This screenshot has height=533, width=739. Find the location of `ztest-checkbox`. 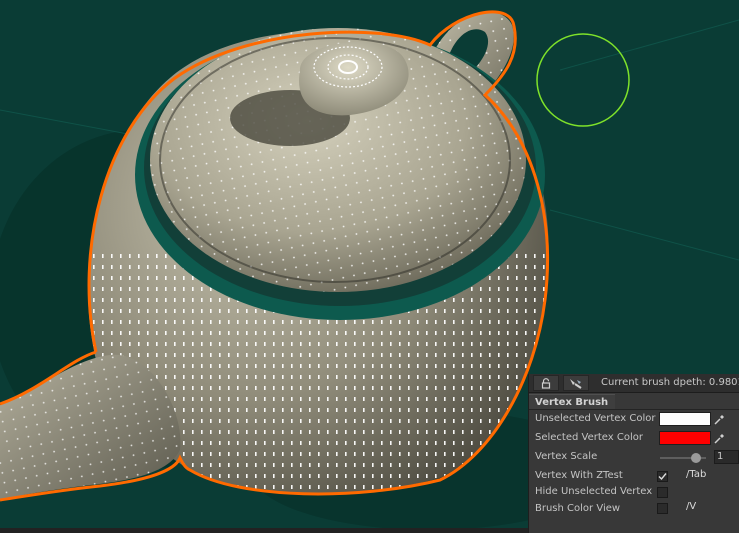

ztest-checkbox is located at coordinates (662, 476).